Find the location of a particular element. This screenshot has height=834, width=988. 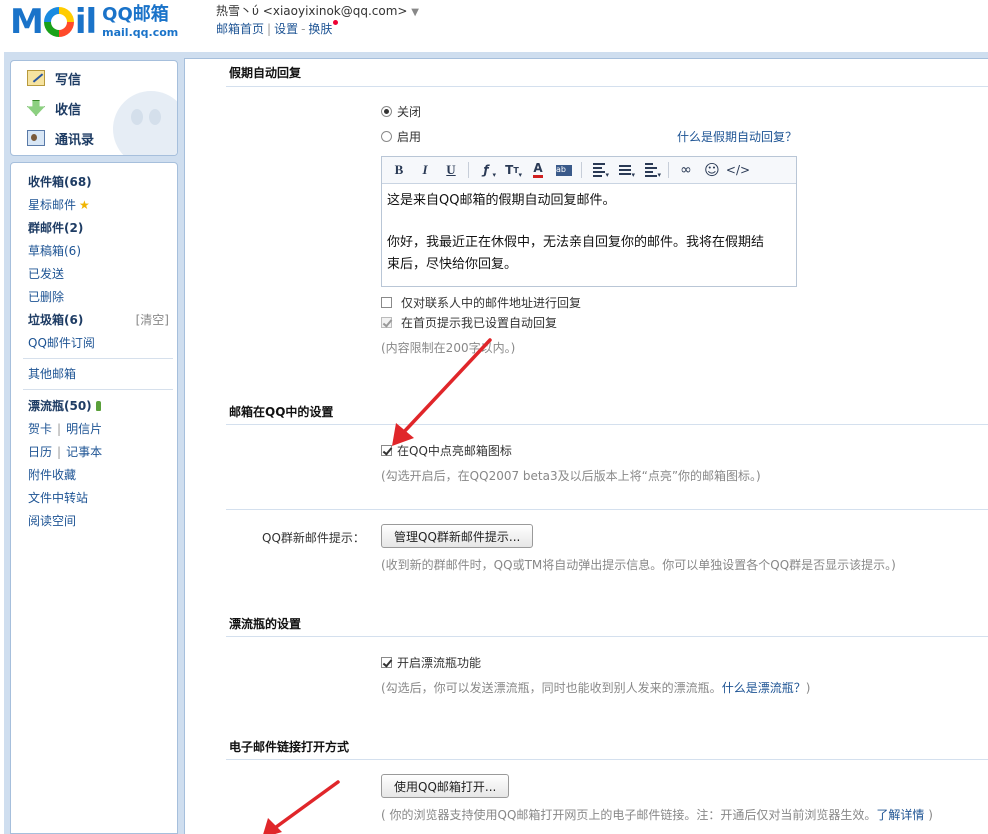

vacation-on-label: 启用 is located at coordinates (409, 137).